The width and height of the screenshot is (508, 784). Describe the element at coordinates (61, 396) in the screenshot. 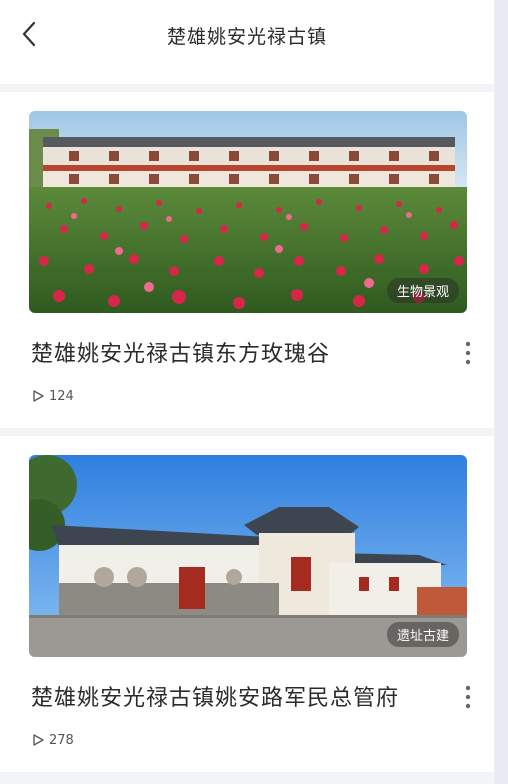

I see `play-count-value: 124` at that location.